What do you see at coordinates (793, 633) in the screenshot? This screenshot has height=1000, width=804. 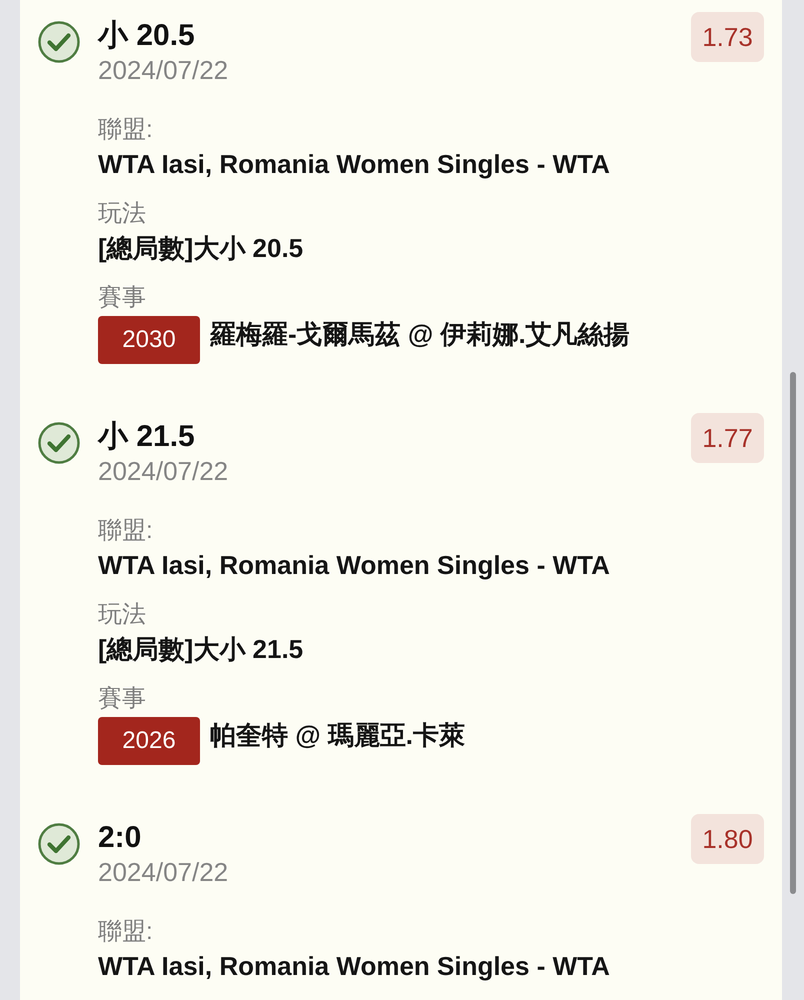 I see `scrollbar-thumb` at bounding box center [793, 633].